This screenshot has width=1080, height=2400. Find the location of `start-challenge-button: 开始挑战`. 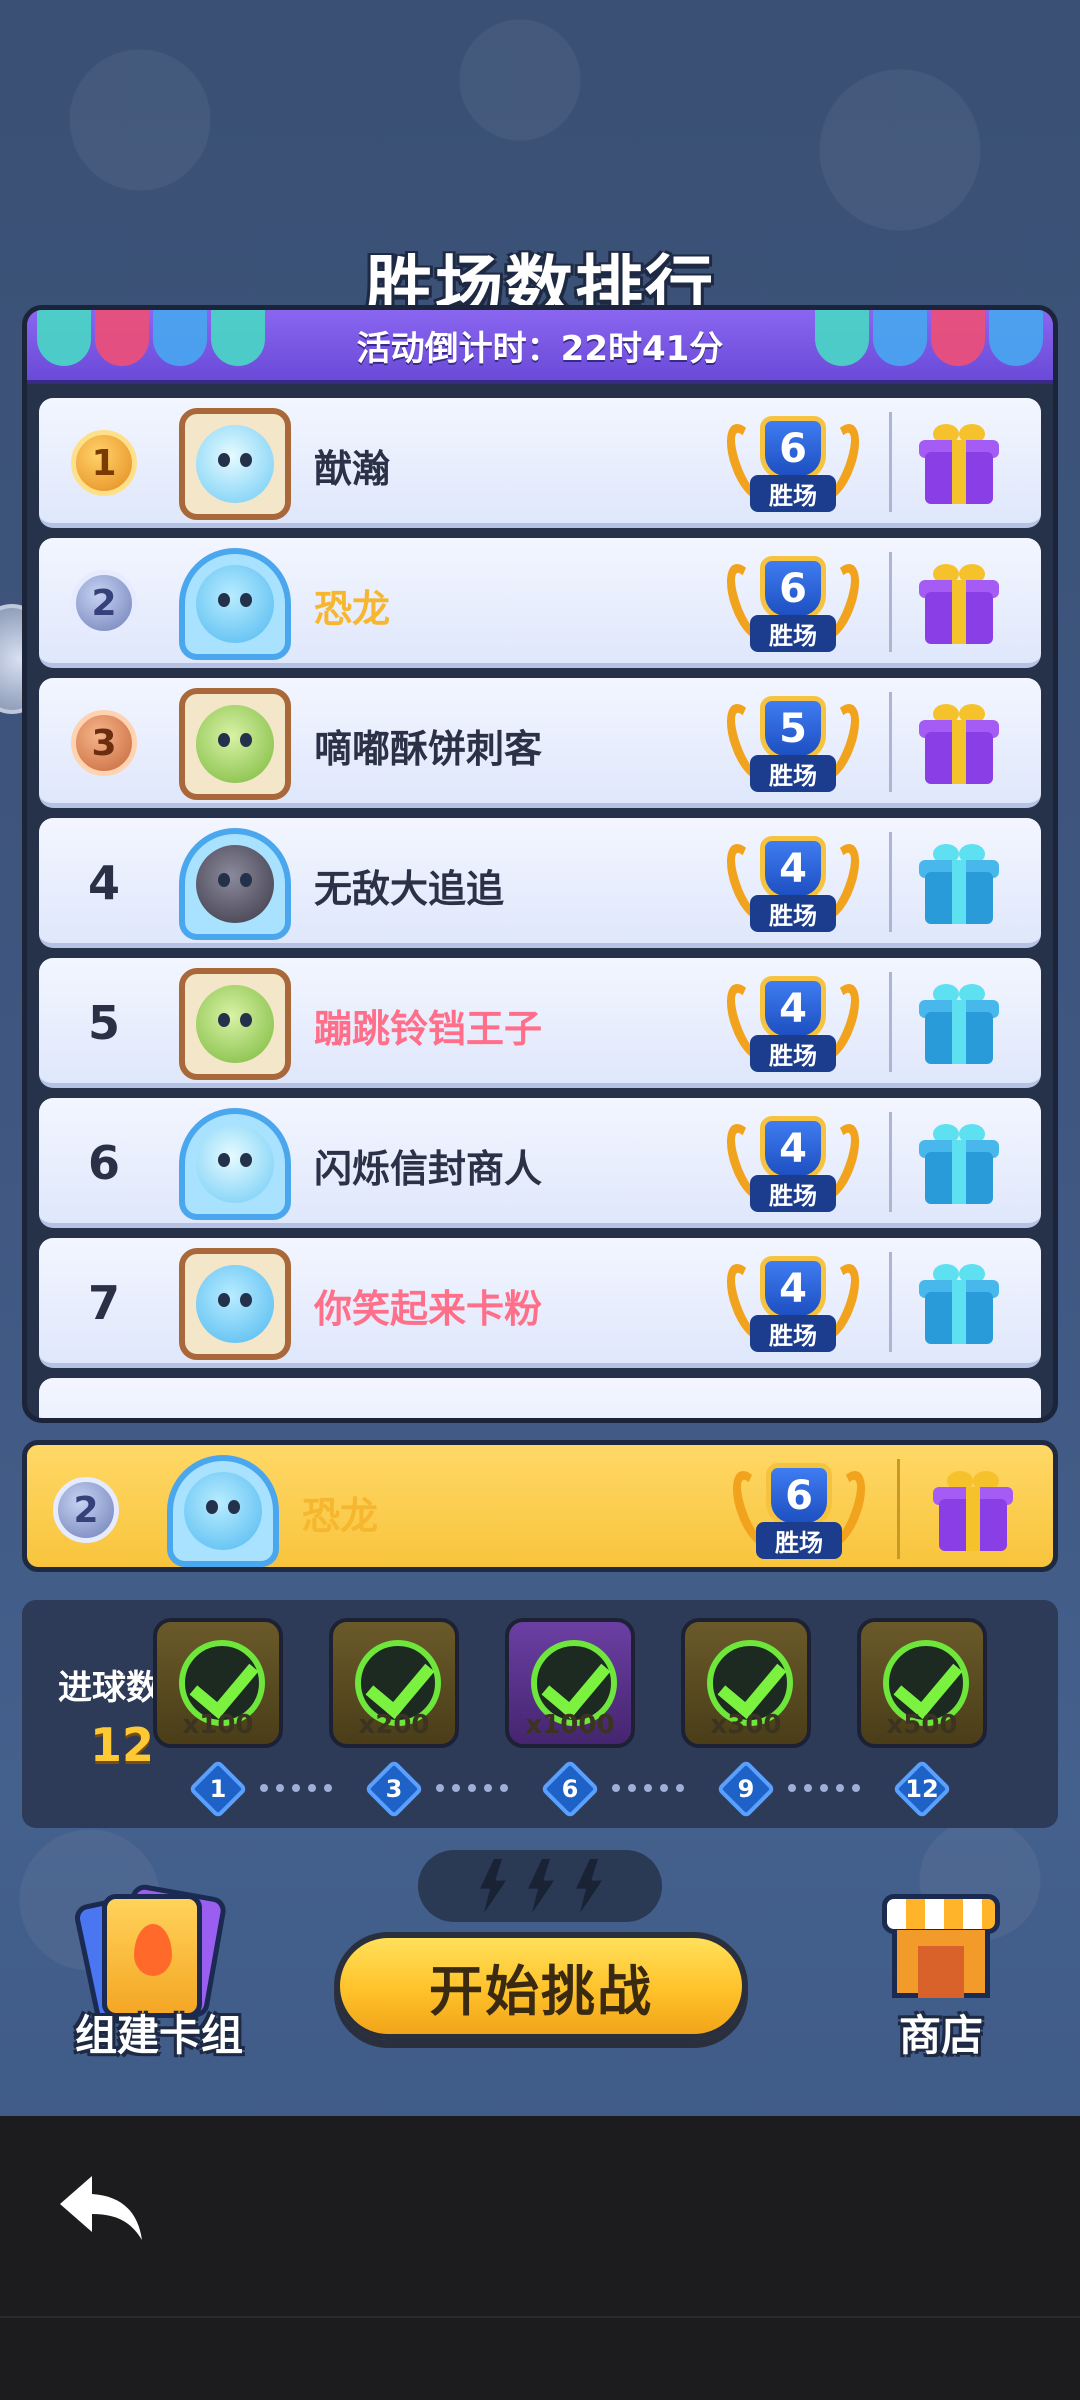

start-challenge-button: 开始挑战 is located at coordinates (541, 1986).